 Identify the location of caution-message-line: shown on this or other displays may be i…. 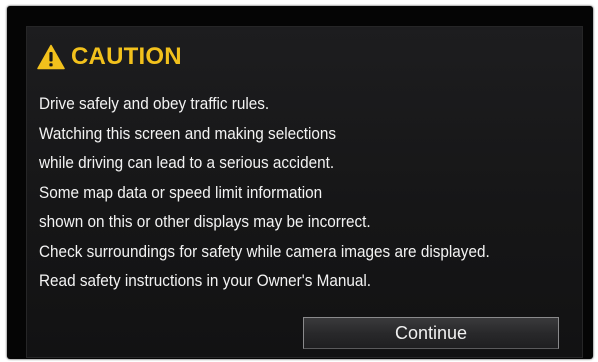
(205, 221).